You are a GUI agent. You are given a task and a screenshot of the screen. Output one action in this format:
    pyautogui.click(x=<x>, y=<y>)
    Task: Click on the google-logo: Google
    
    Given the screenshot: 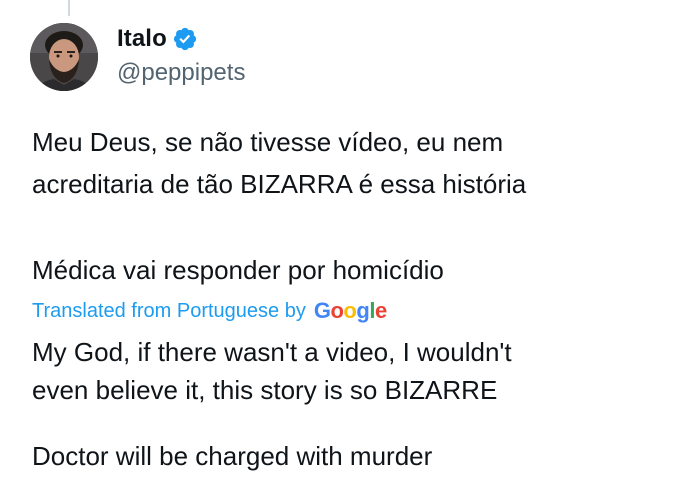 What is the action you would take?
    pyautogui.click(x=350, y=310)
    